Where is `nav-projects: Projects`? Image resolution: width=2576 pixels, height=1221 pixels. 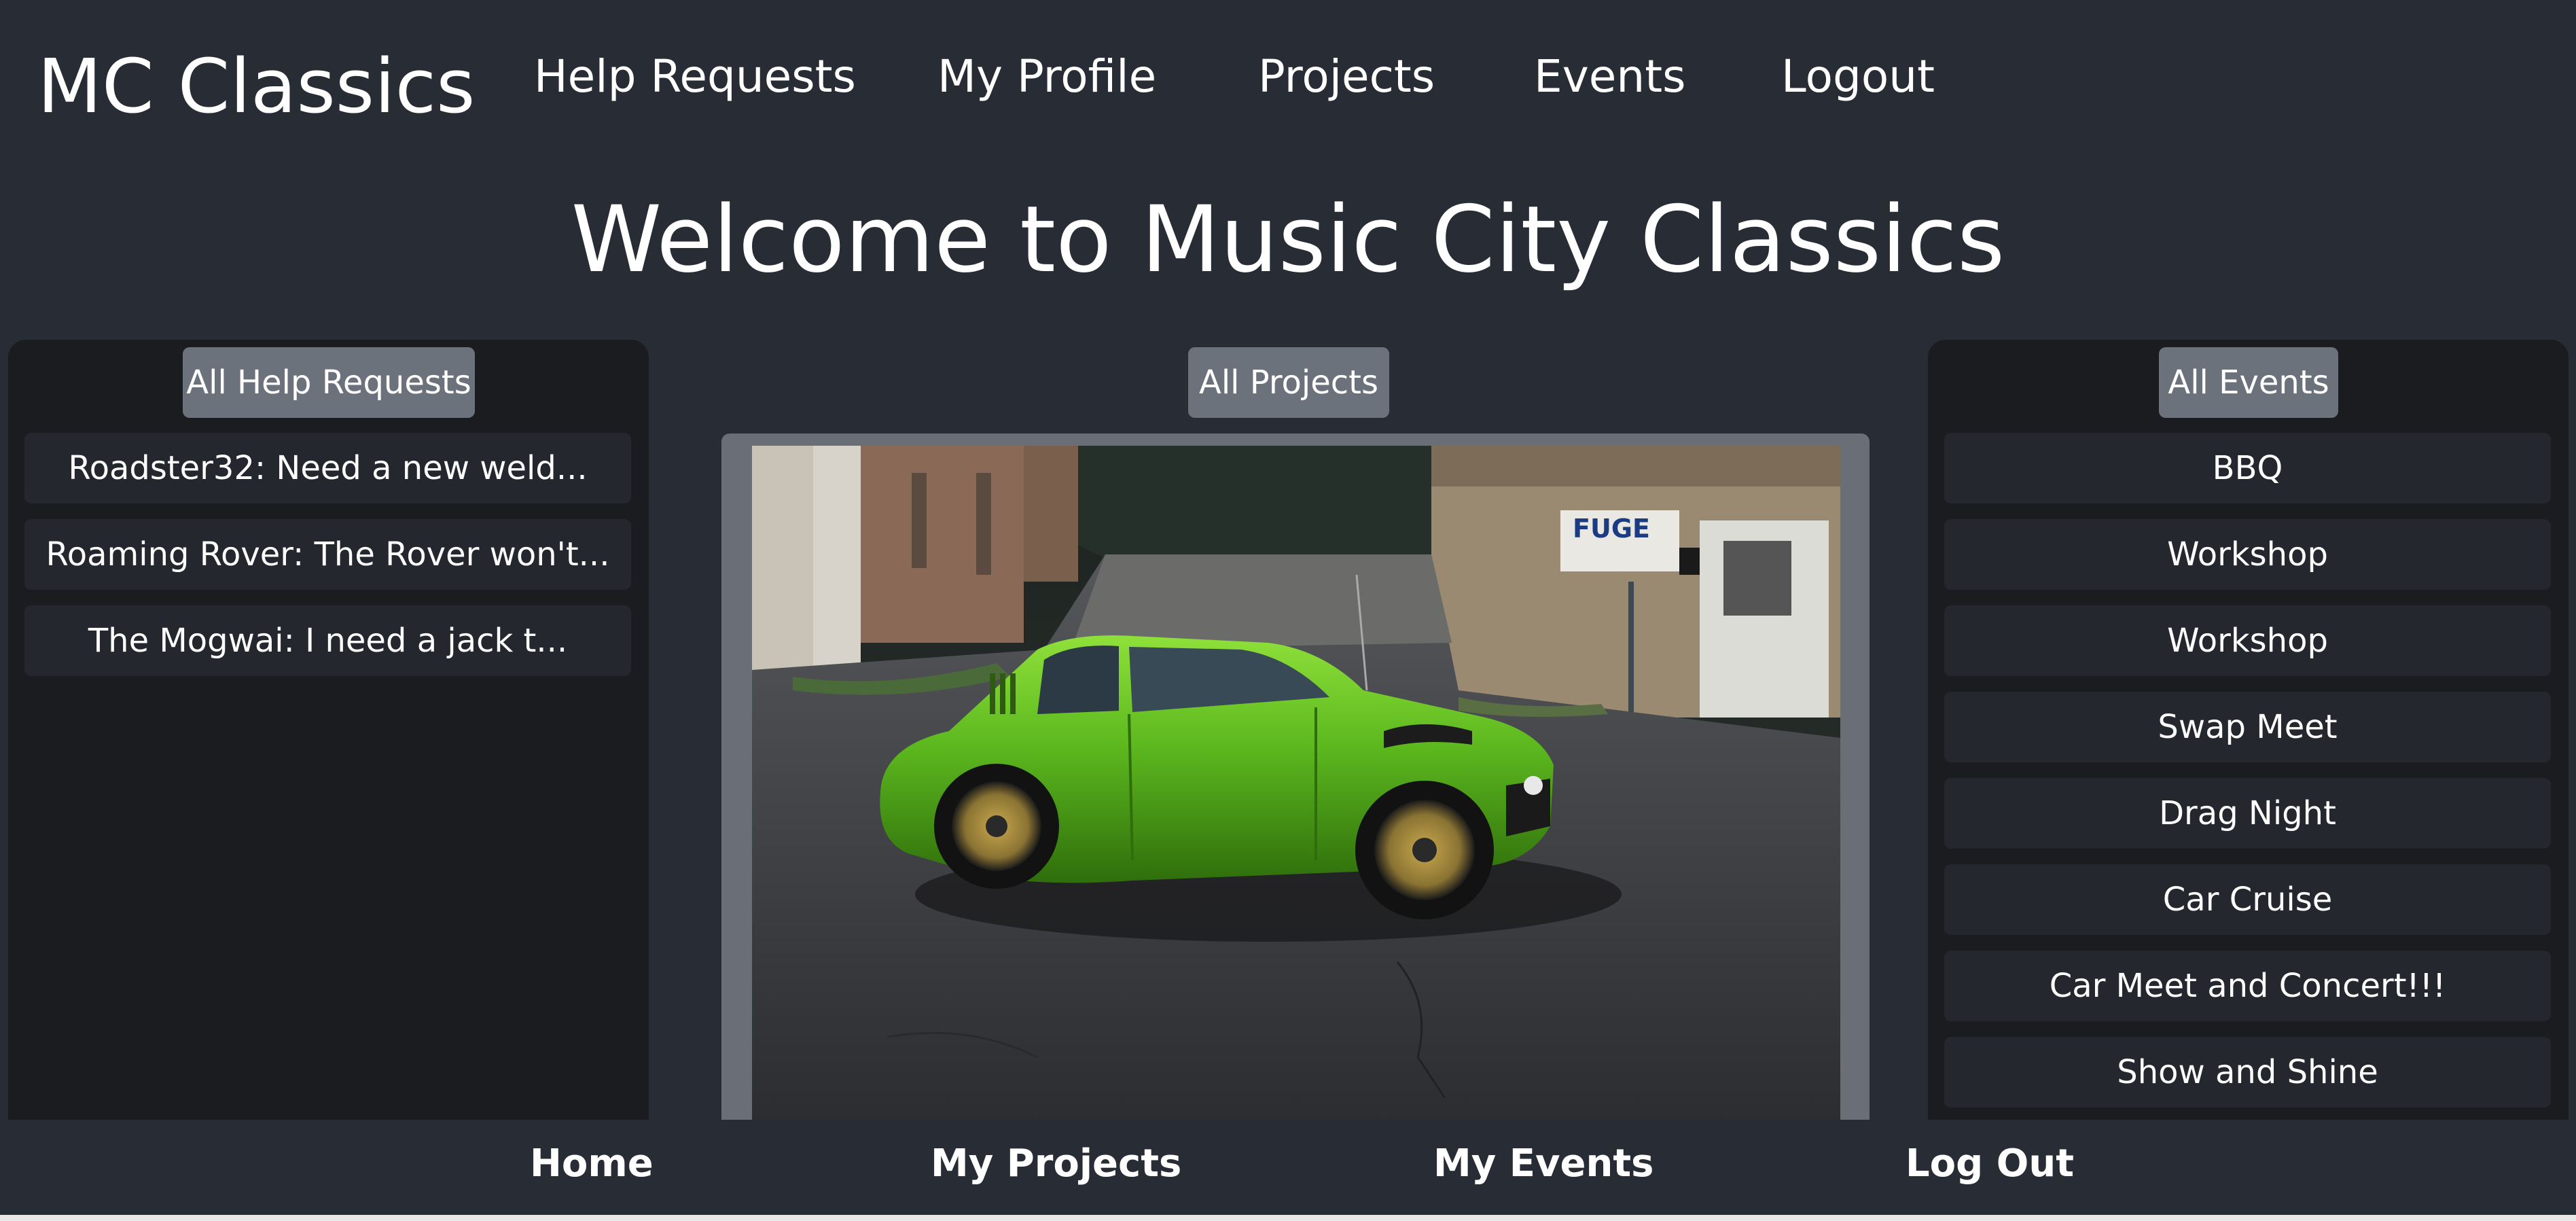 nav-projects: Projects is located at coordinates (1346, 76).